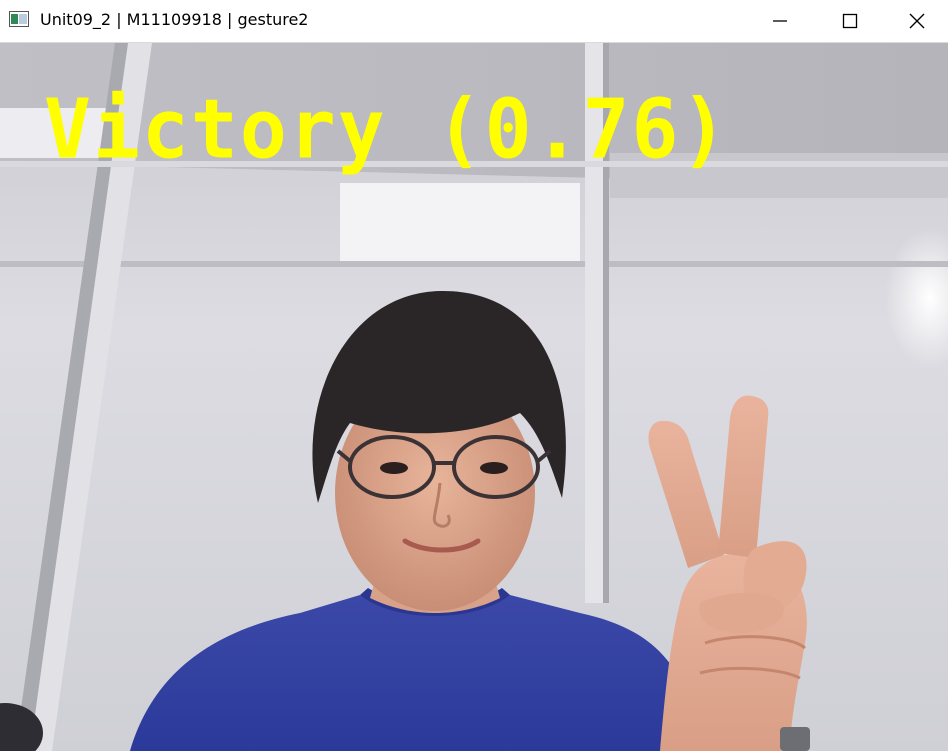 The image size is (948, 751). Describe the element at coordinates (387, 130) in the screenshot. I see `gesture-label: Victory (0.76)` at that location.